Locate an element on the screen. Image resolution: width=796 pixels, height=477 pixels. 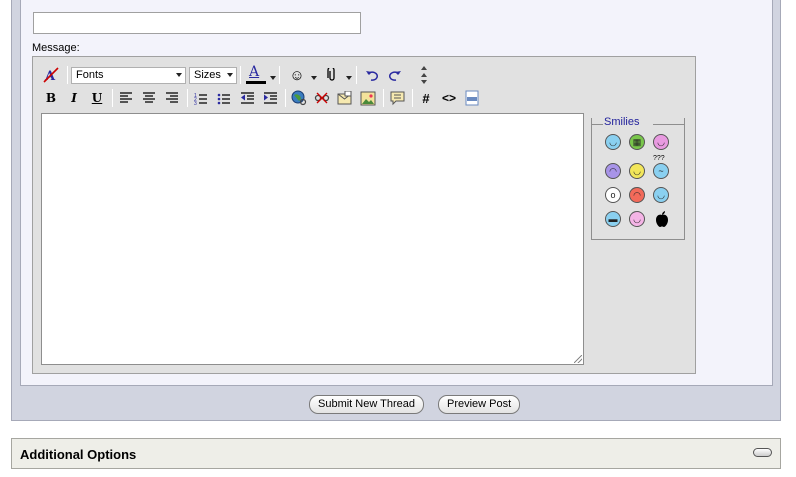
italic-button: I is located at coordinates (74, 98).